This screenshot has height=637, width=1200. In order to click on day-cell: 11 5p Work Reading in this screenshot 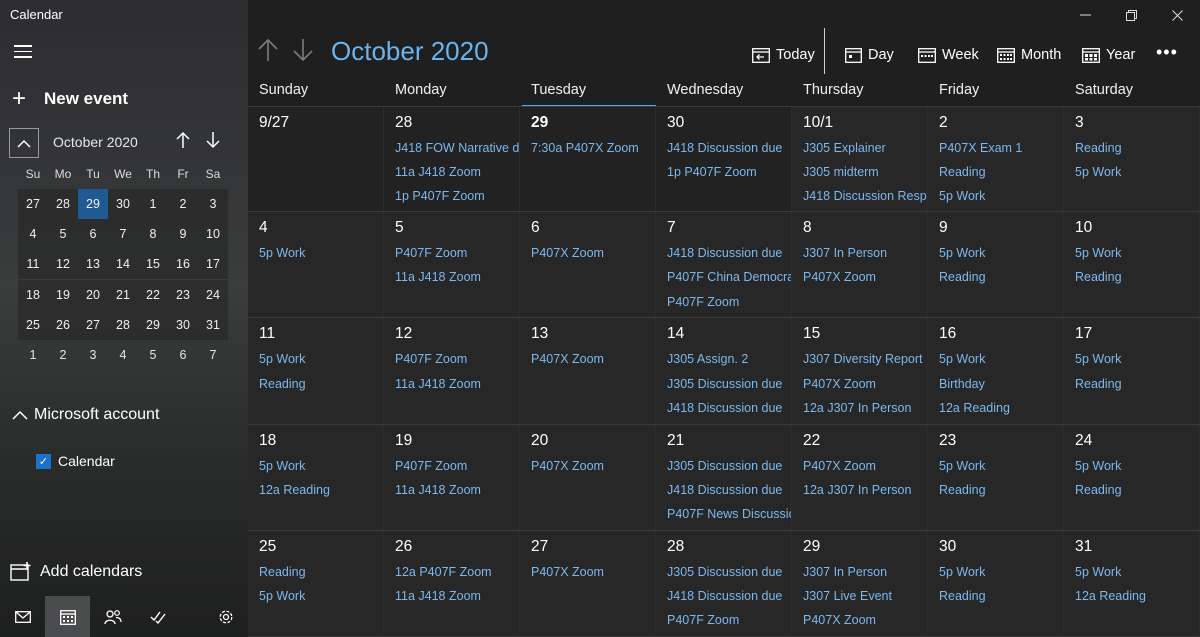, I will do `click(316, 371)`.